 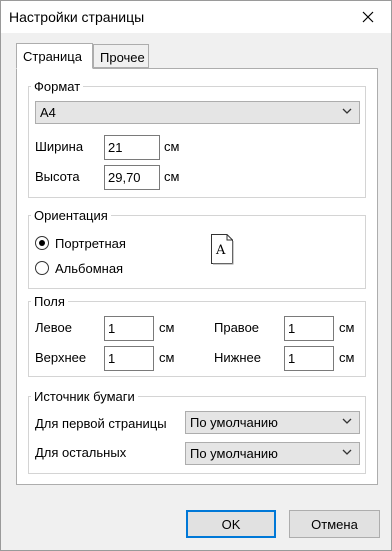 I want to click on cancel-button: Отмена, so click(x=334, y=524).